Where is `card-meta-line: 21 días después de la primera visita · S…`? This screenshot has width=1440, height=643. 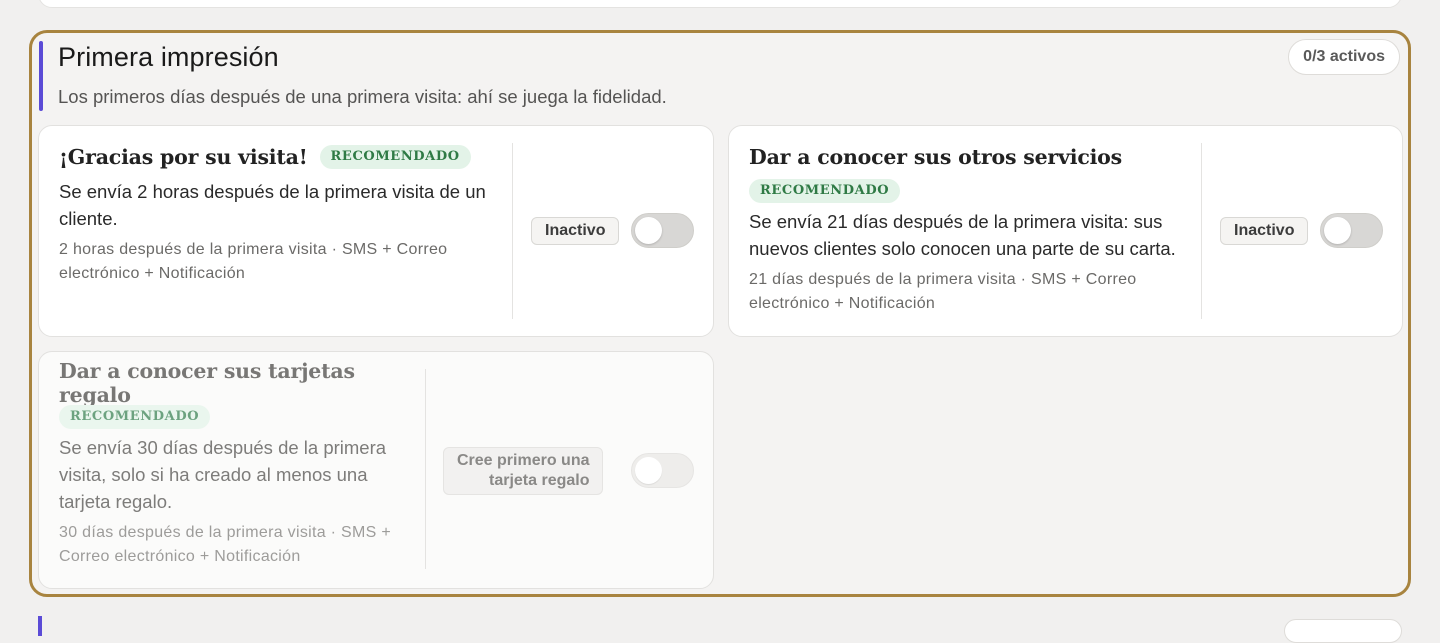 card-meta-line: 21 días después de la primera visita · S… is located at coordinates (943, 279).